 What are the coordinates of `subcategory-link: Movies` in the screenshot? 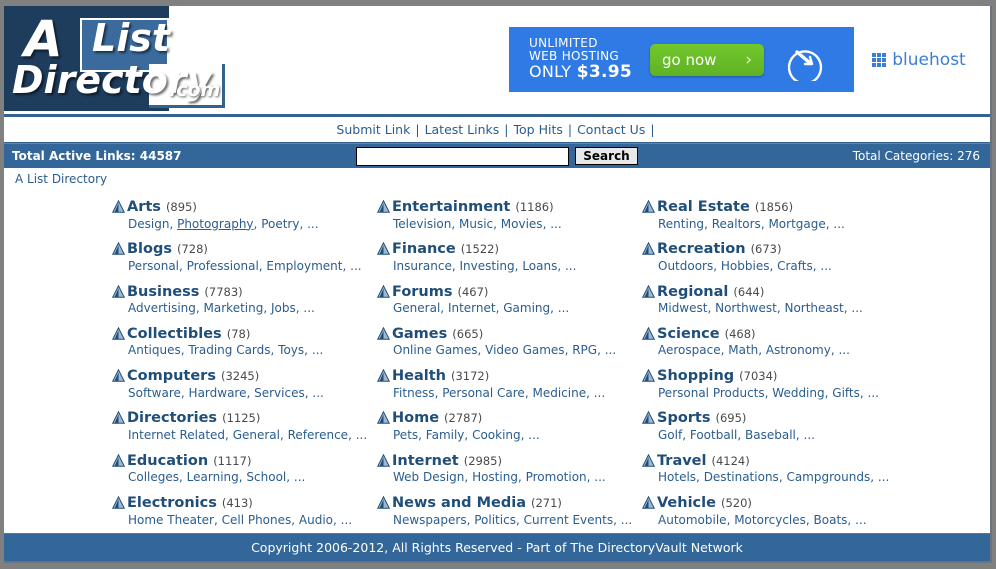 It's located at (522, 224).